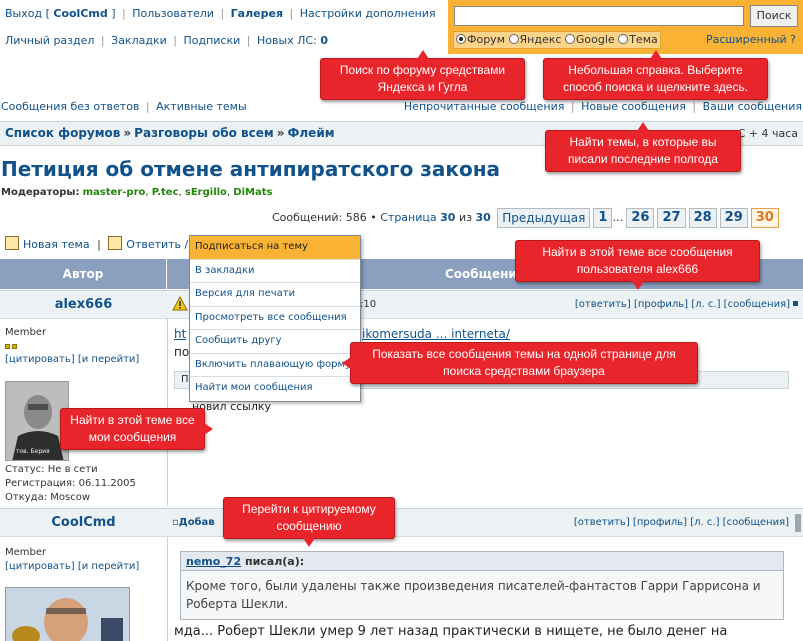 The image size is (803, 641). Describe the element at coordinates (49, 40) in the screenshot. I see `personal-link: Личный раздел` at that location.